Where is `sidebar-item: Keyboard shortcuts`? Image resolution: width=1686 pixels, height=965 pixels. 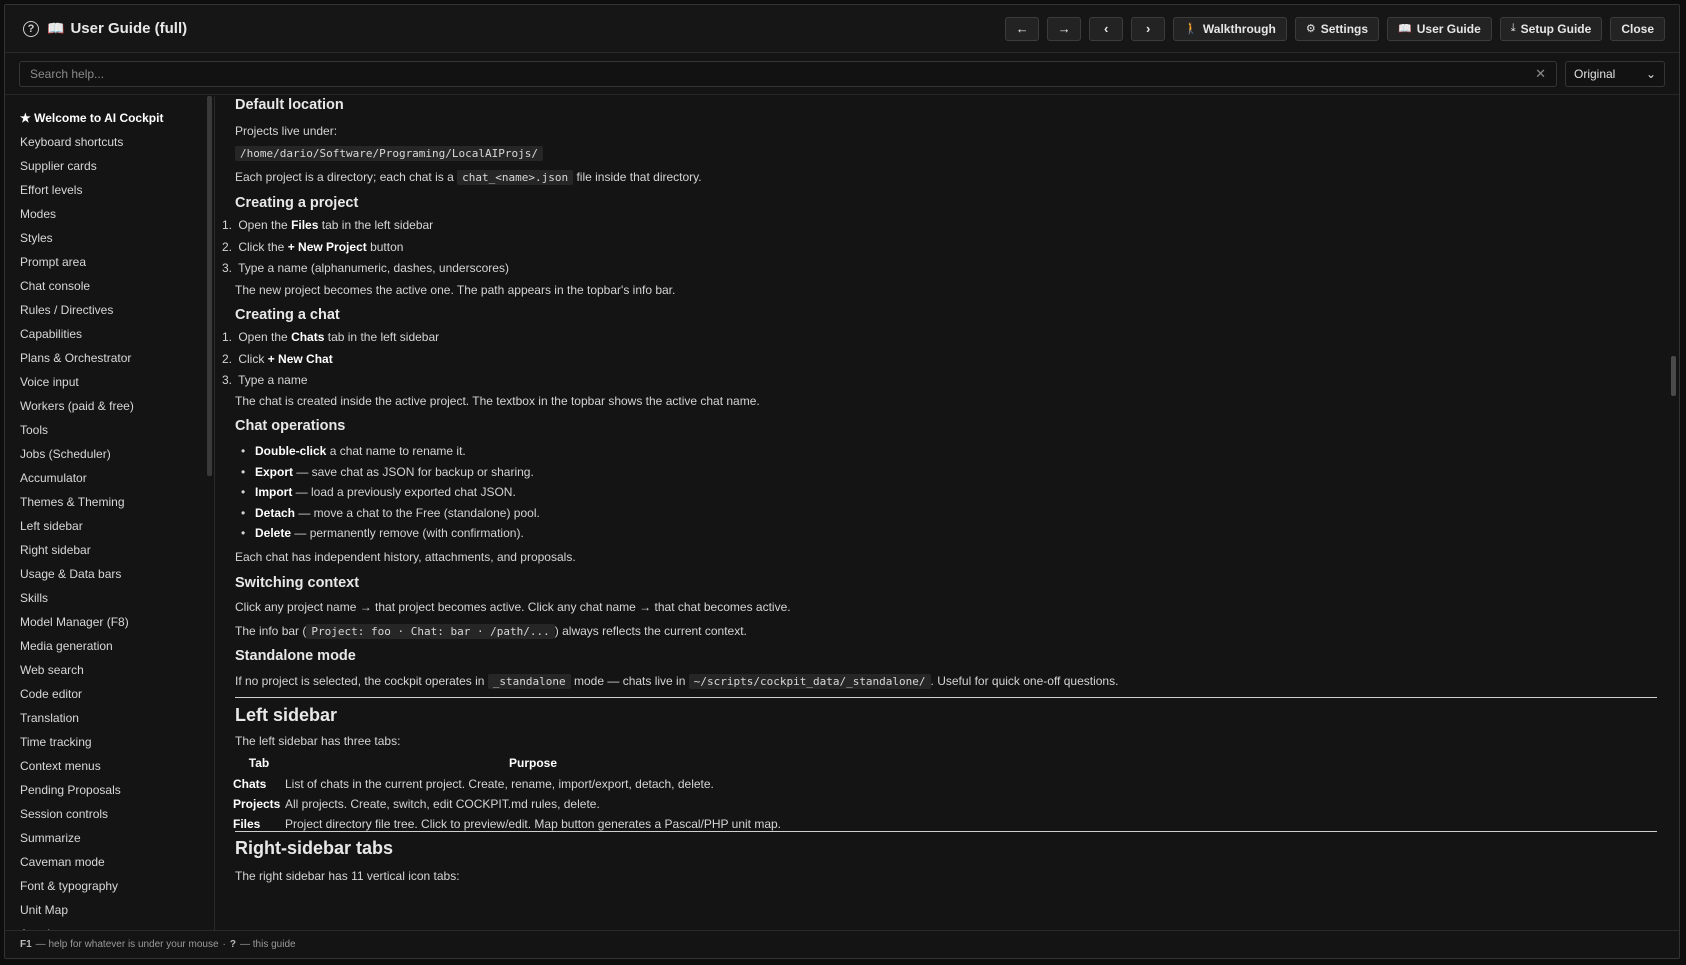
sidebar-item: Keyboard shortcuts is located at coordinates (117, 142).